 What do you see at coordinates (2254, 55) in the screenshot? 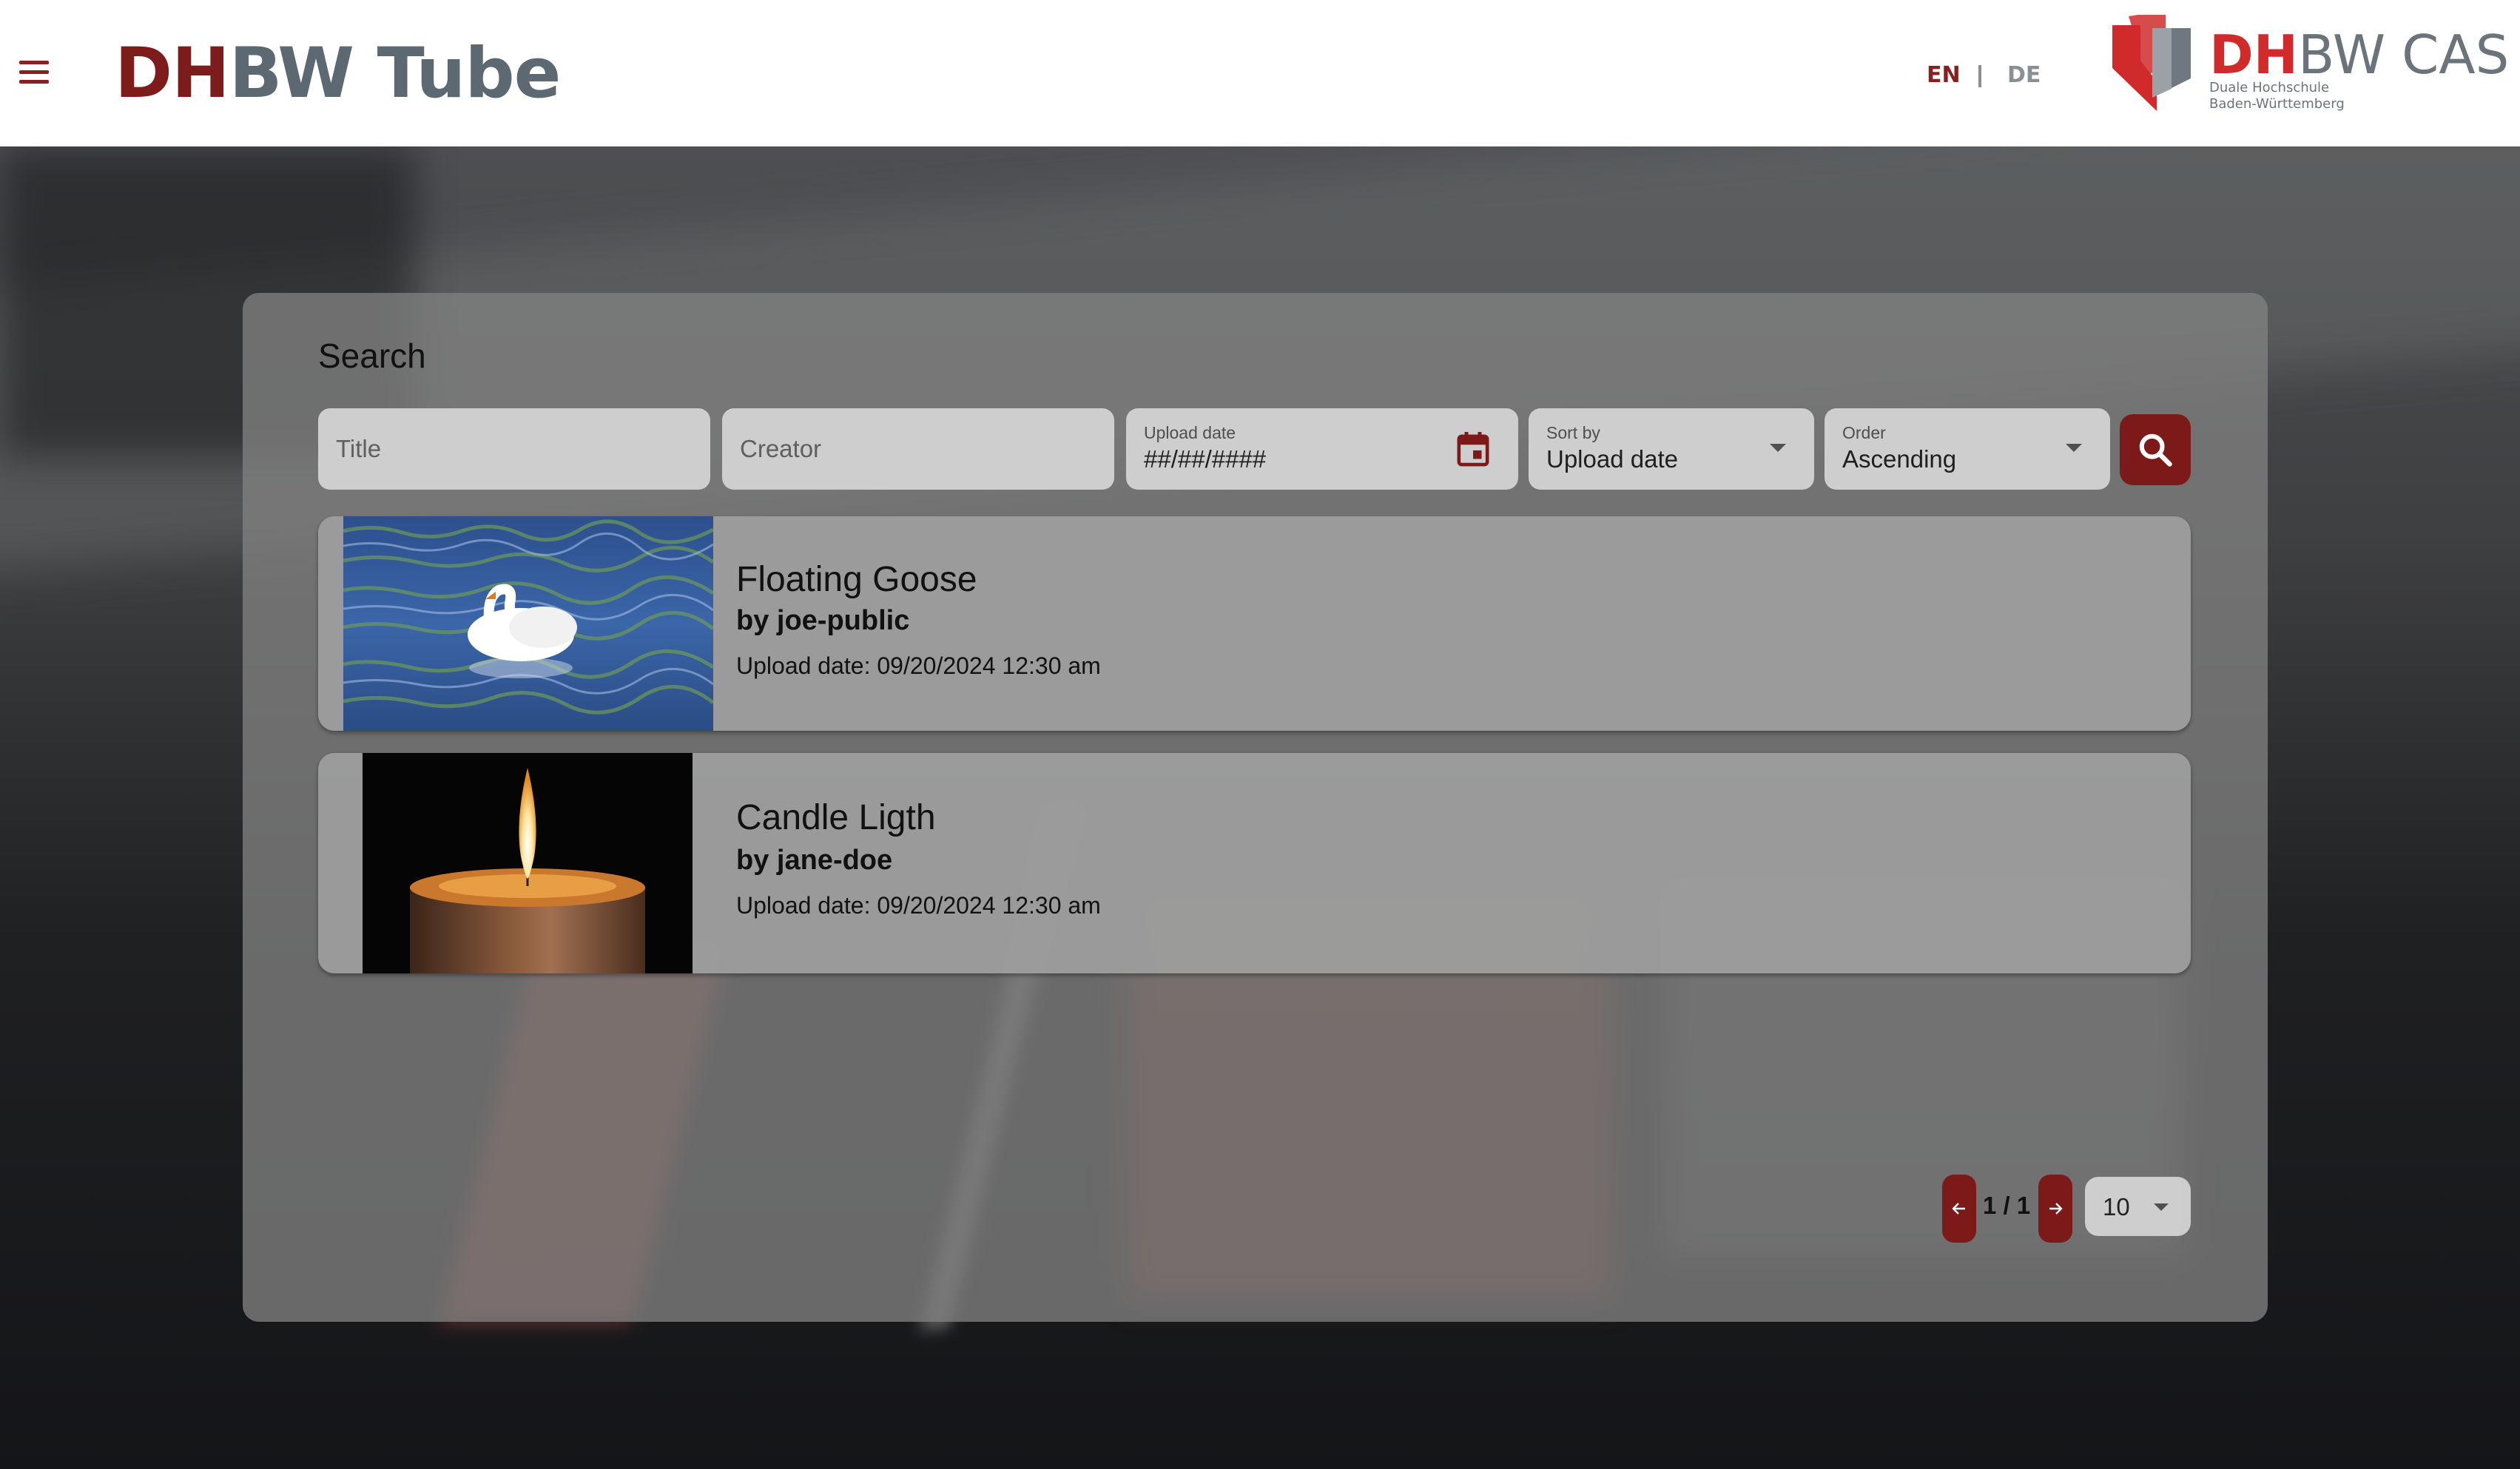
I see `logo-dh: DH` at bounding box center [2254, 55].